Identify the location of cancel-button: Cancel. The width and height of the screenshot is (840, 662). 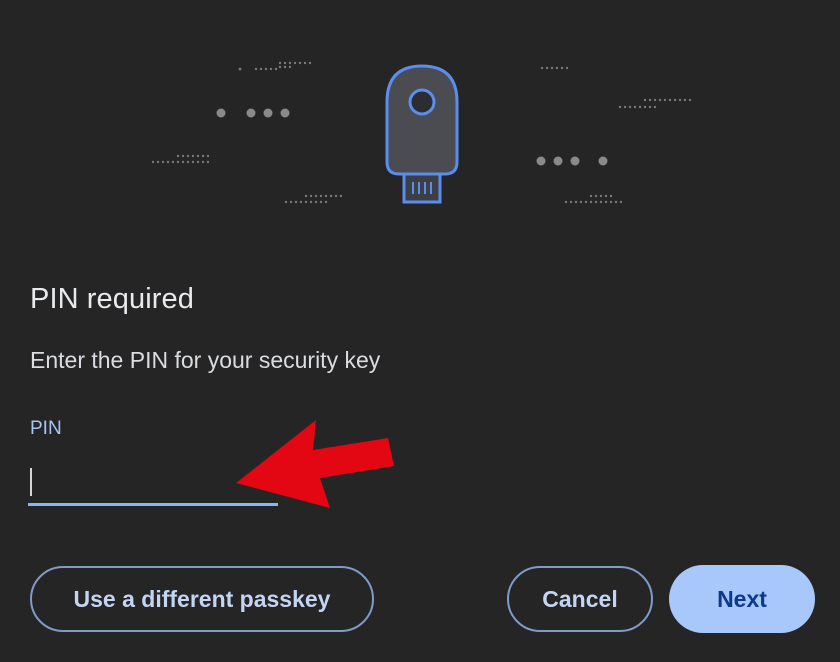
(580, 599).